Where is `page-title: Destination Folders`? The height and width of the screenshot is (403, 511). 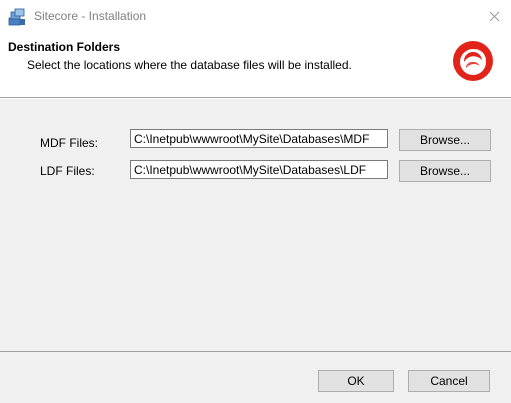 page-title: Destination Folders is located at coordinates (64, 47).